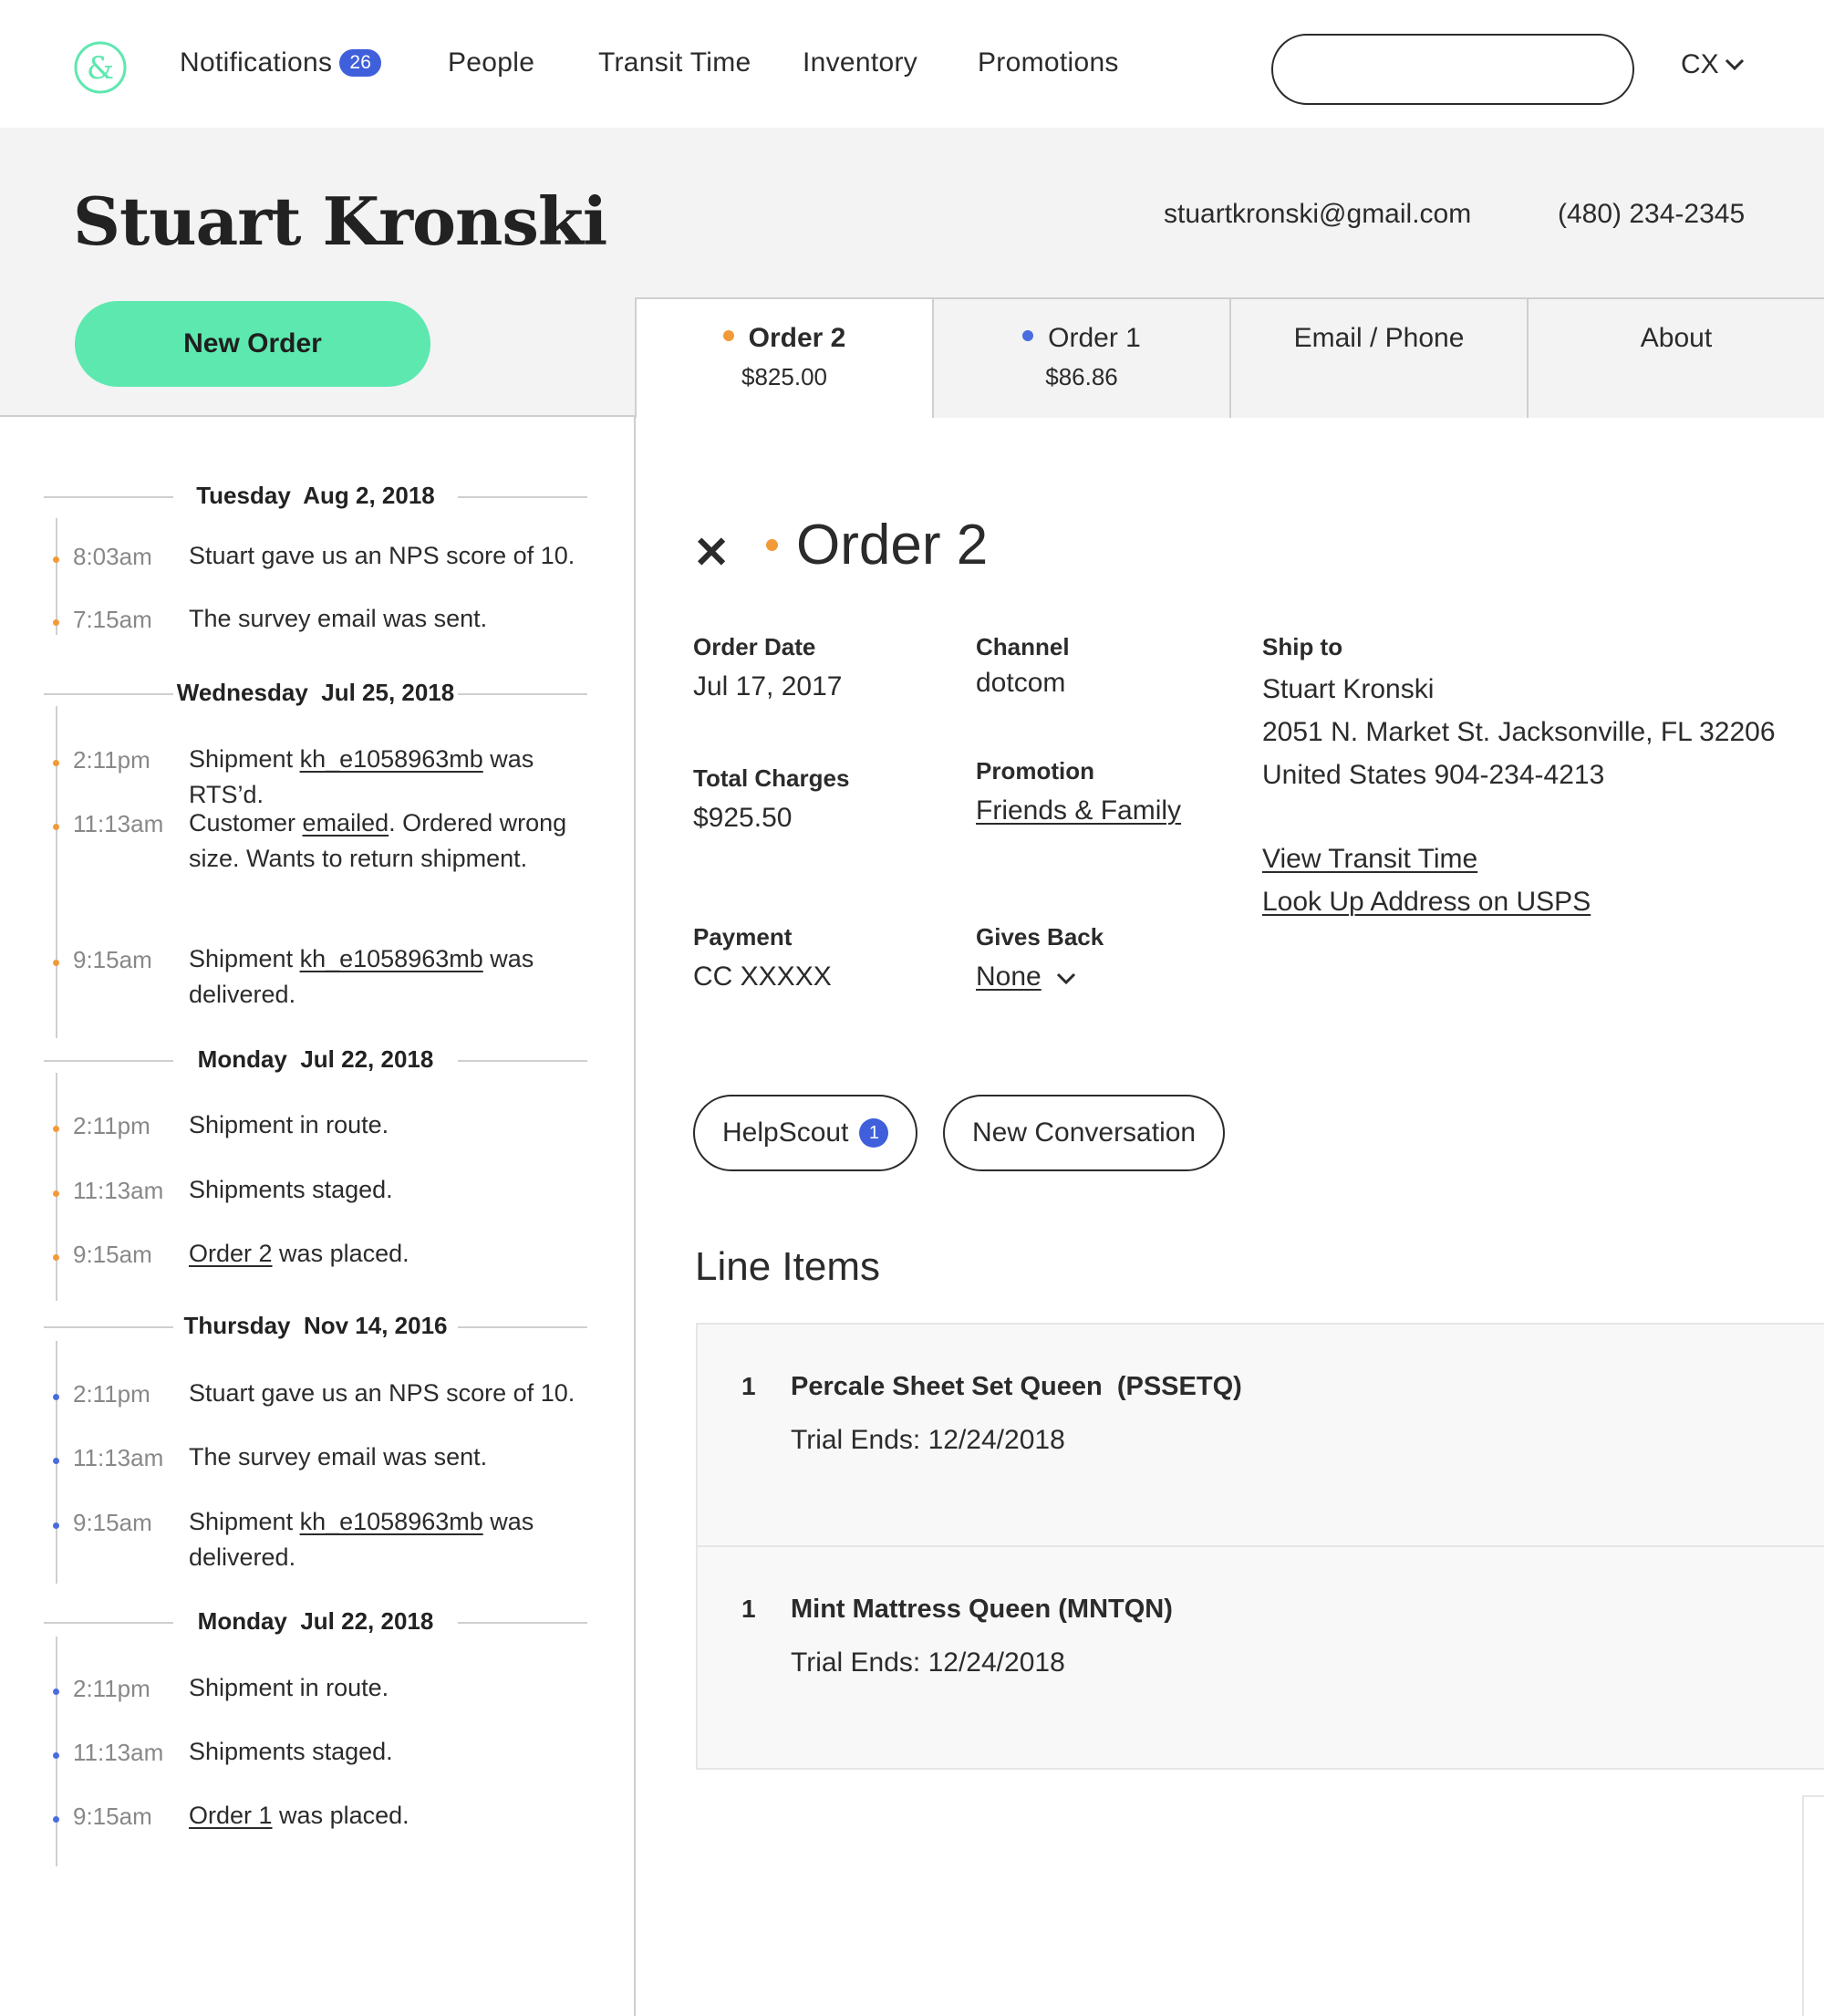 This screenshot has height=2016, width=1824. Describe the element at coordinates (1021, 683) in the screenshot. I see `channel-value: dotcom` at that location.